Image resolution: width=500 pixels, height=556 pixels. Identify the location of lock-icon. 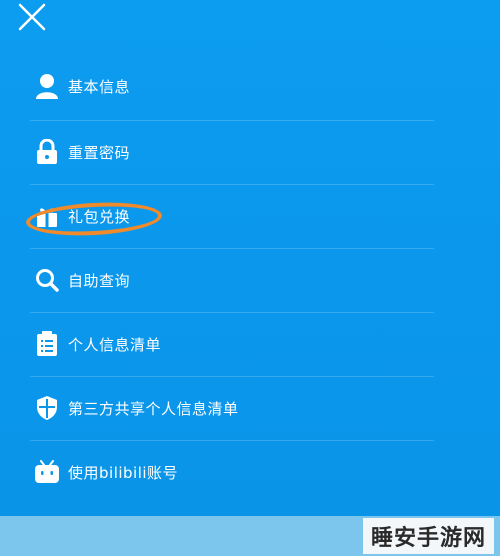
(47, 152).